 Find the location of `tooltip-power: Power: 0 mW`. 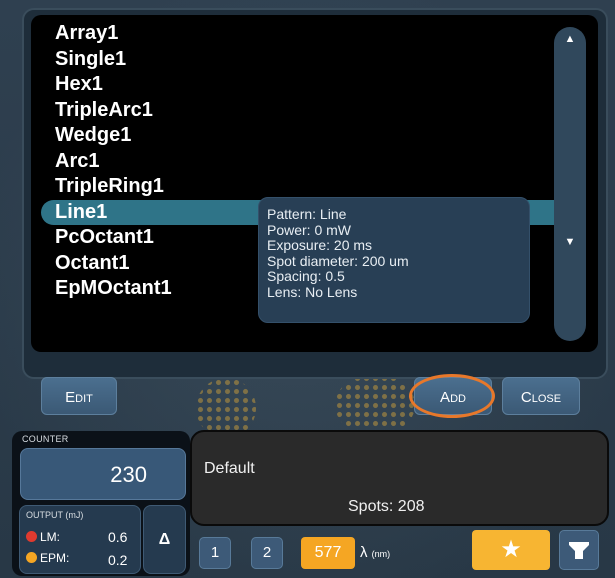

tooltip-power: Power: 0 mW is located at coordinates (309, 229).